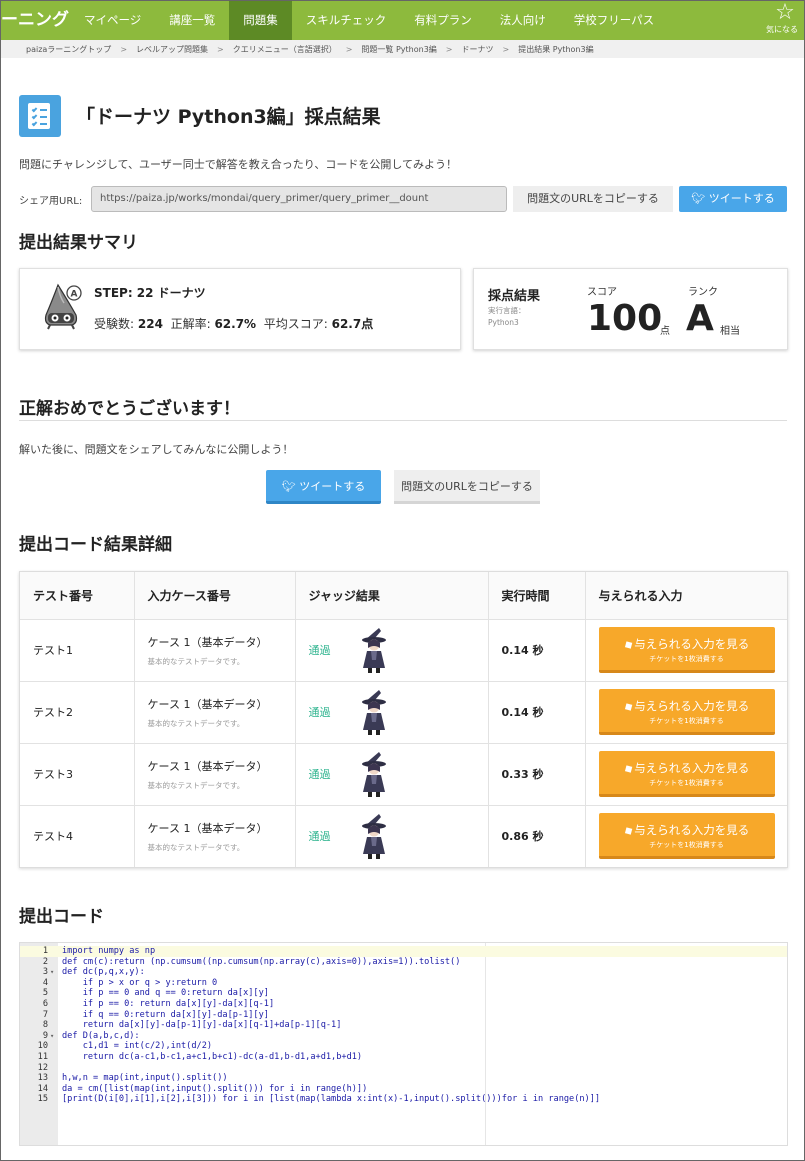 The height and width of the screenshot is (1161, 805). I want to click on copy-url-label: 問題文のURLをコピーする, so click(593, 198).